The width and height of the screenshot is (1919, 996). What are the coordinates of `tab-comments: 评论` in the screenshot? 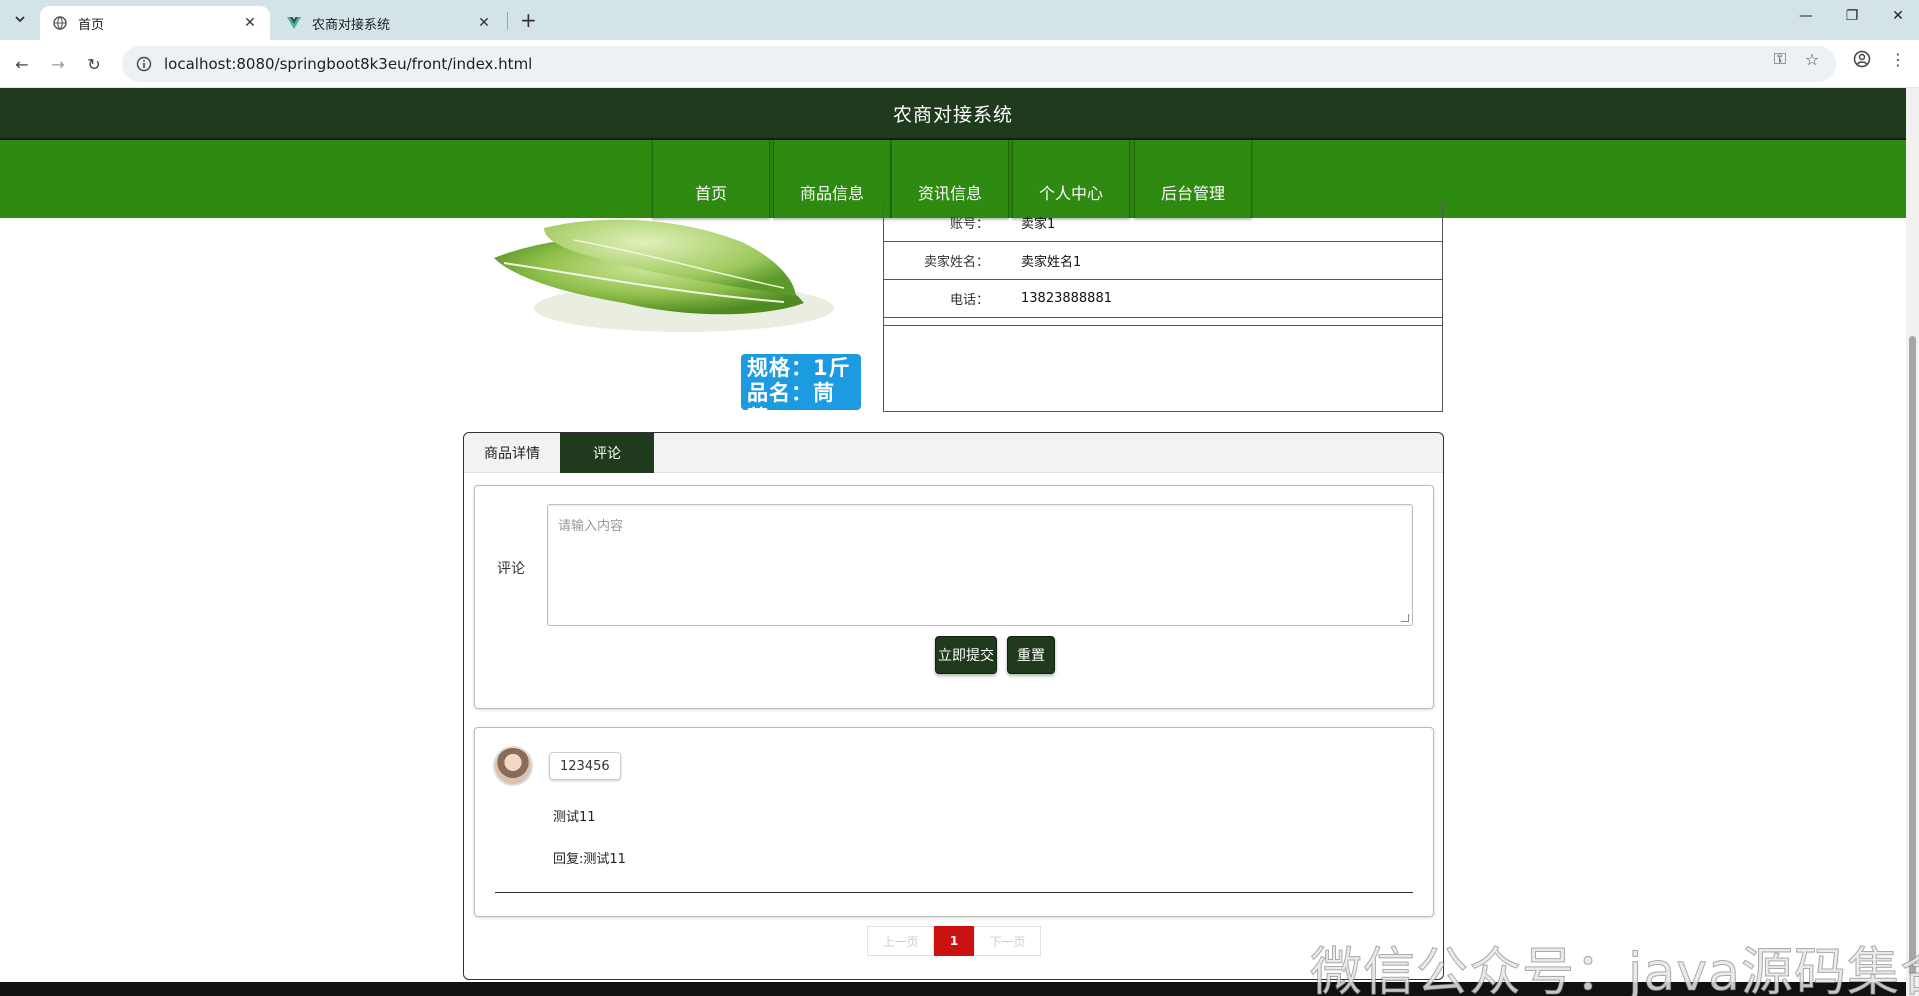 It's located at (607, 453).